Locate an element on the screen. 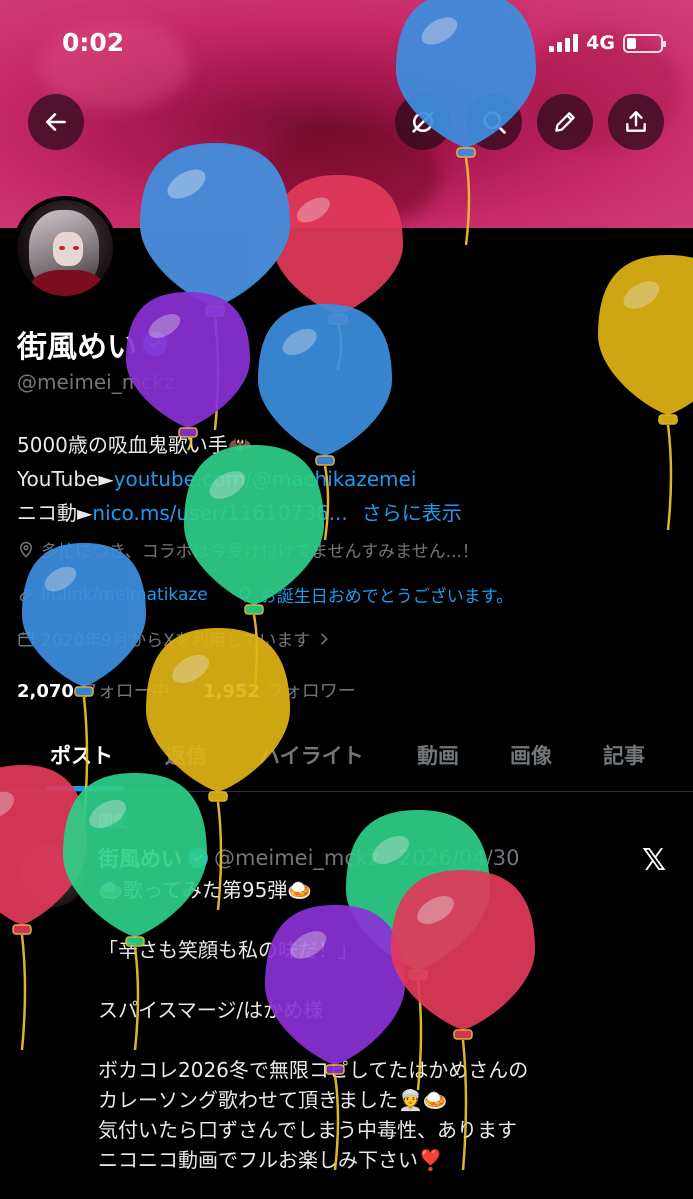  post-verified-icon is located at coordinates (198, 858).